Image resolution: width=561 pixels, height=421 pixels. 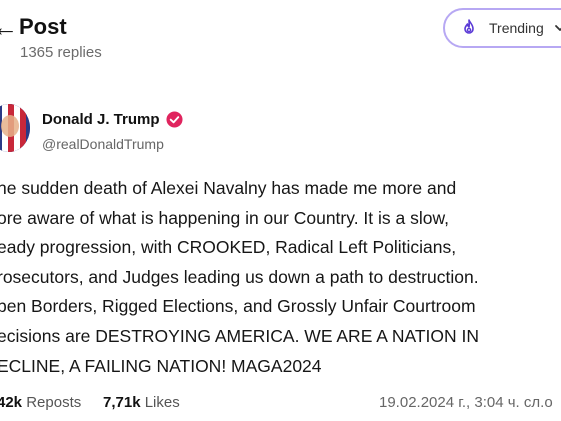 I want to click on page-title: Post, so click(x=43, y=26).